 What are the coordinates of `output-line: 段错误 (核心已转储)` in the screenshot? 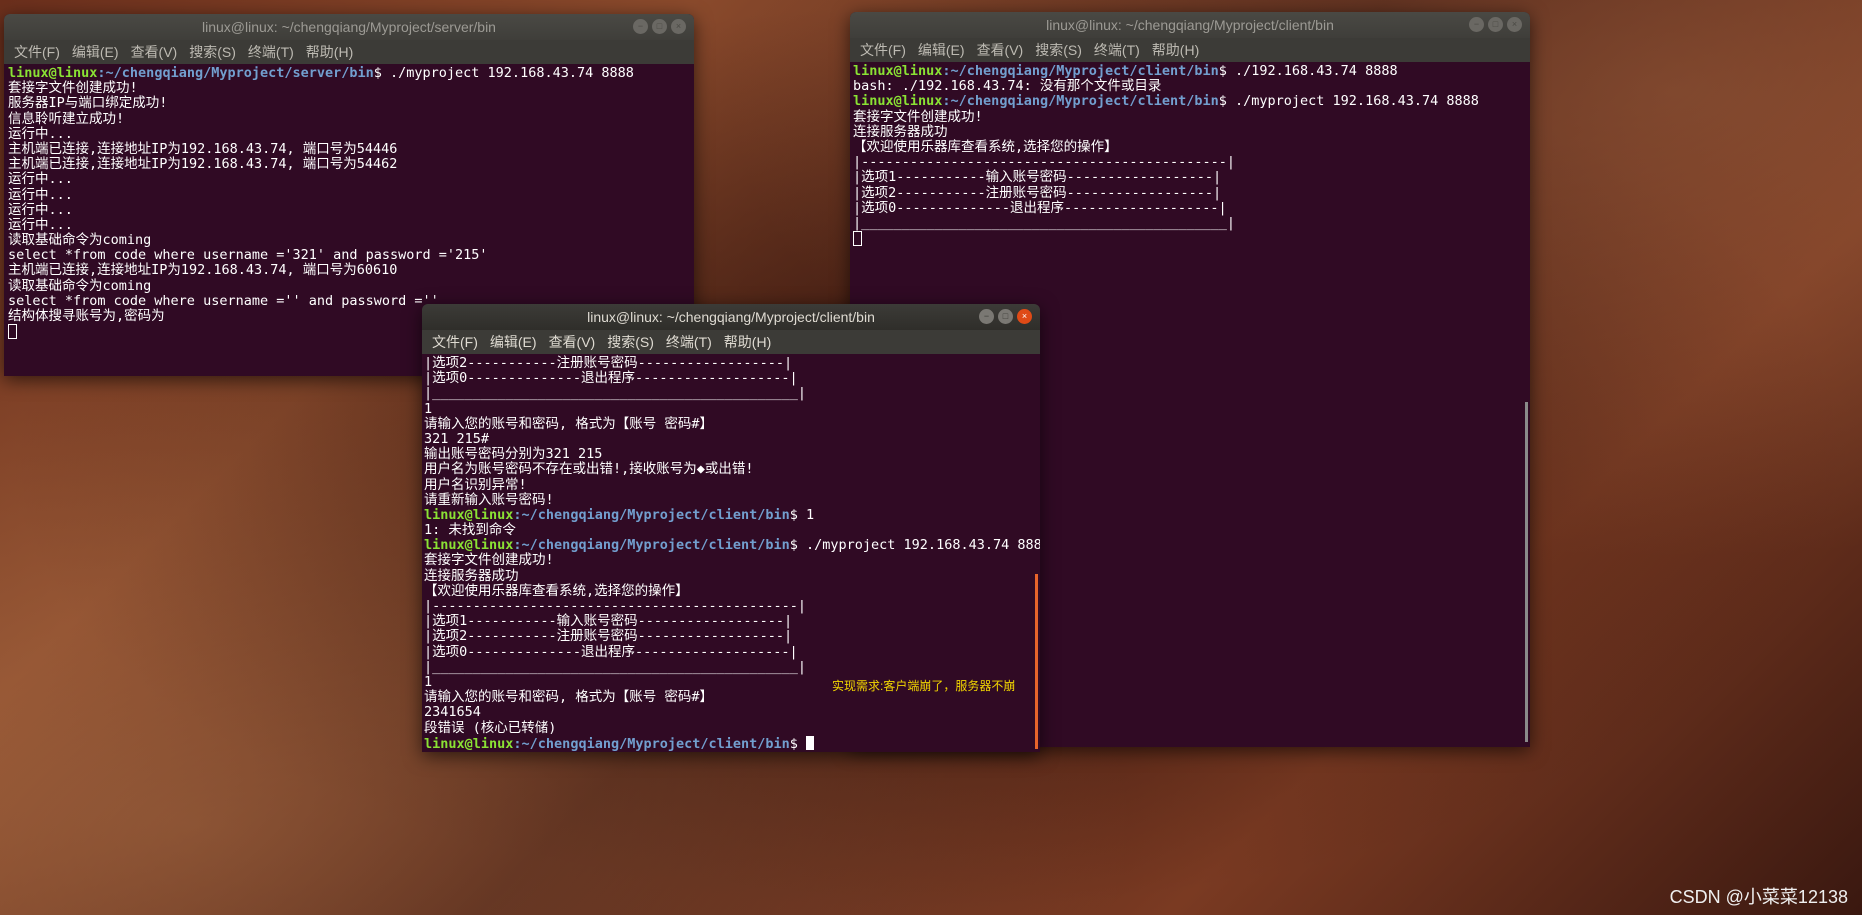 It's located at (490, 727).